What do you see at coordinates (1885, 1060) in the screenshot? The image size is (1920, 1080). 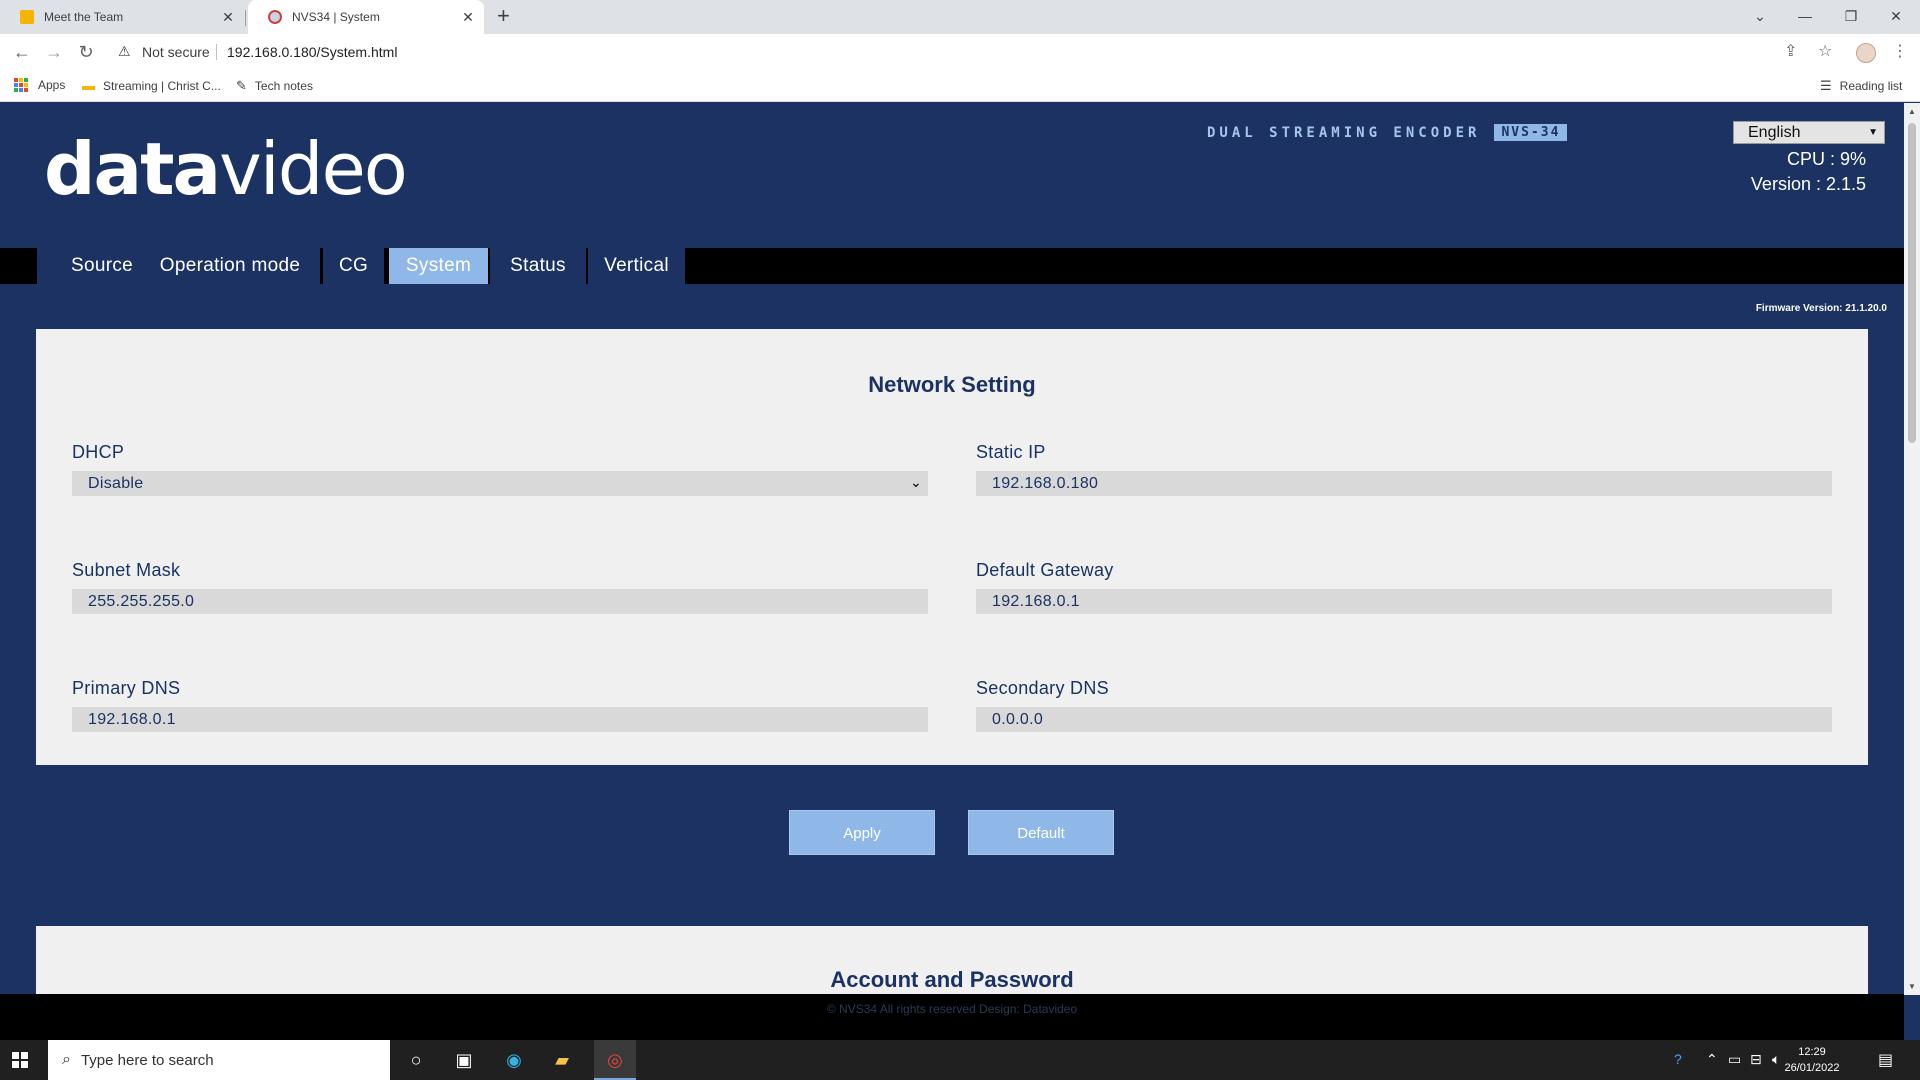 I see `notification-center-icon: ▤` at bounding box center [1885, 1060].